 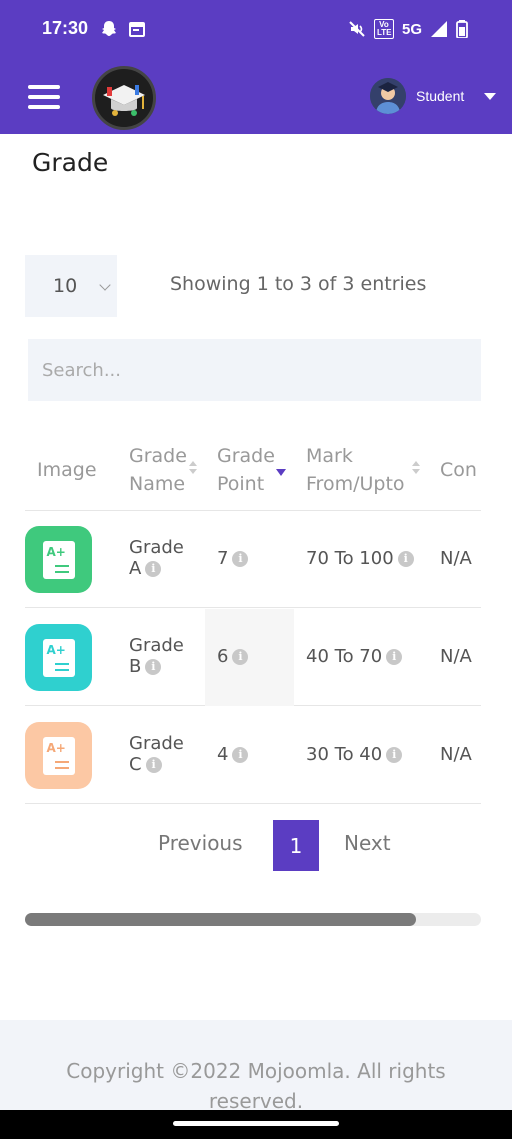 What do you see at coordinates (158, 470) in the screenshot?
I see `column-header-grade-name: Grade Name` at bounding box center [158, 470].